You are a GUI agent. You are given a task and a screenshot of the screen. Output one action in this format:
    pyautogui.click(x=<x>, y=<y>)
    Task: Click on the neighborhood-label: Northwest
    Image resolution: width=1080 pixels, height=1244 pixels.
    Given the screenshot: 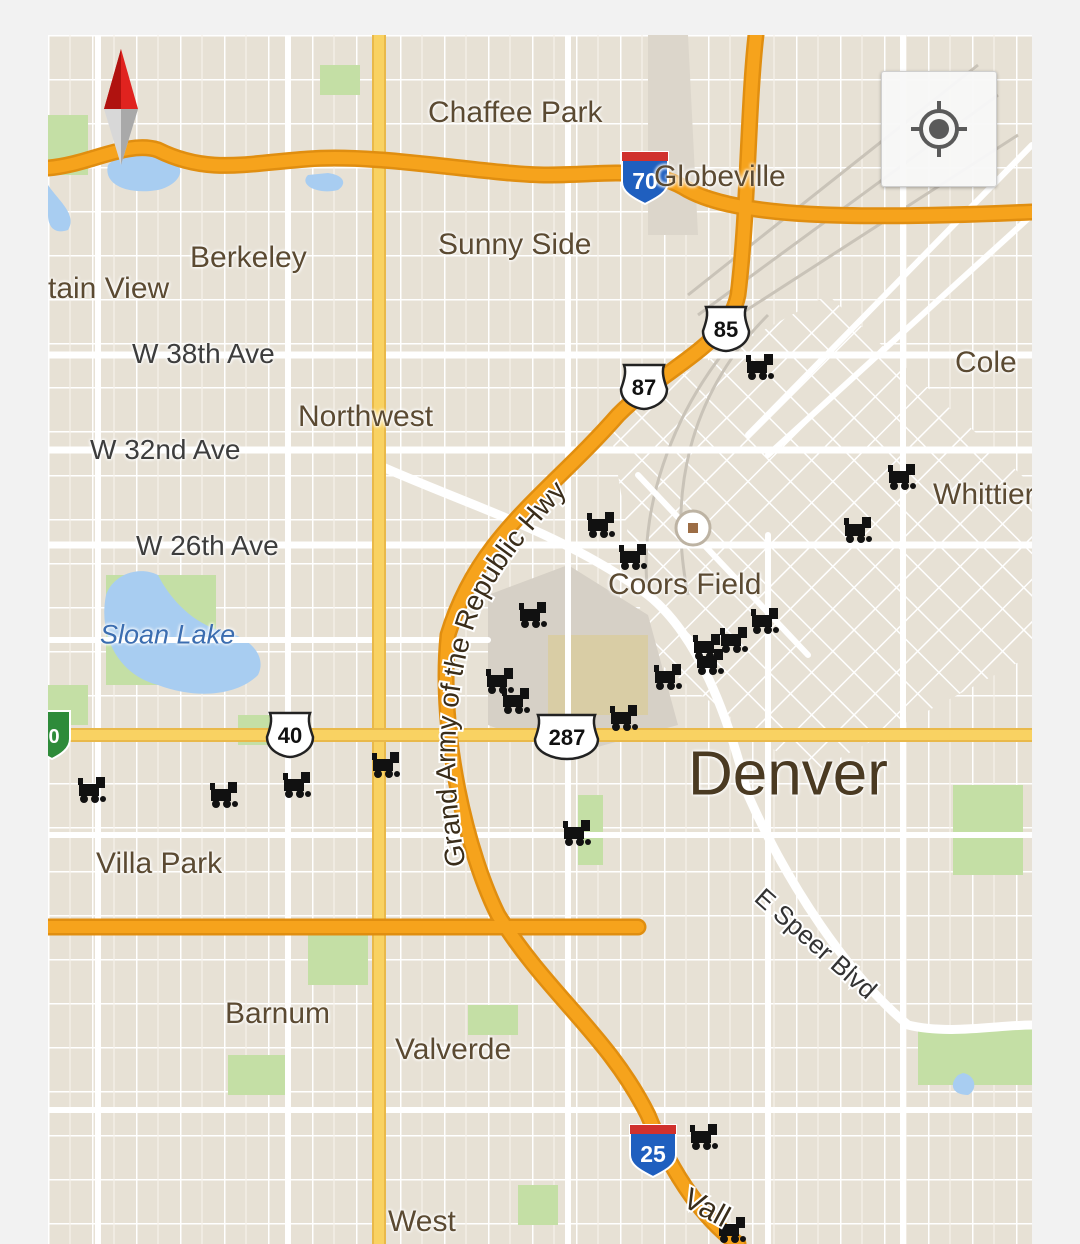 What is the action you would take?
    pyautogui.click(x=366, y=416)
    